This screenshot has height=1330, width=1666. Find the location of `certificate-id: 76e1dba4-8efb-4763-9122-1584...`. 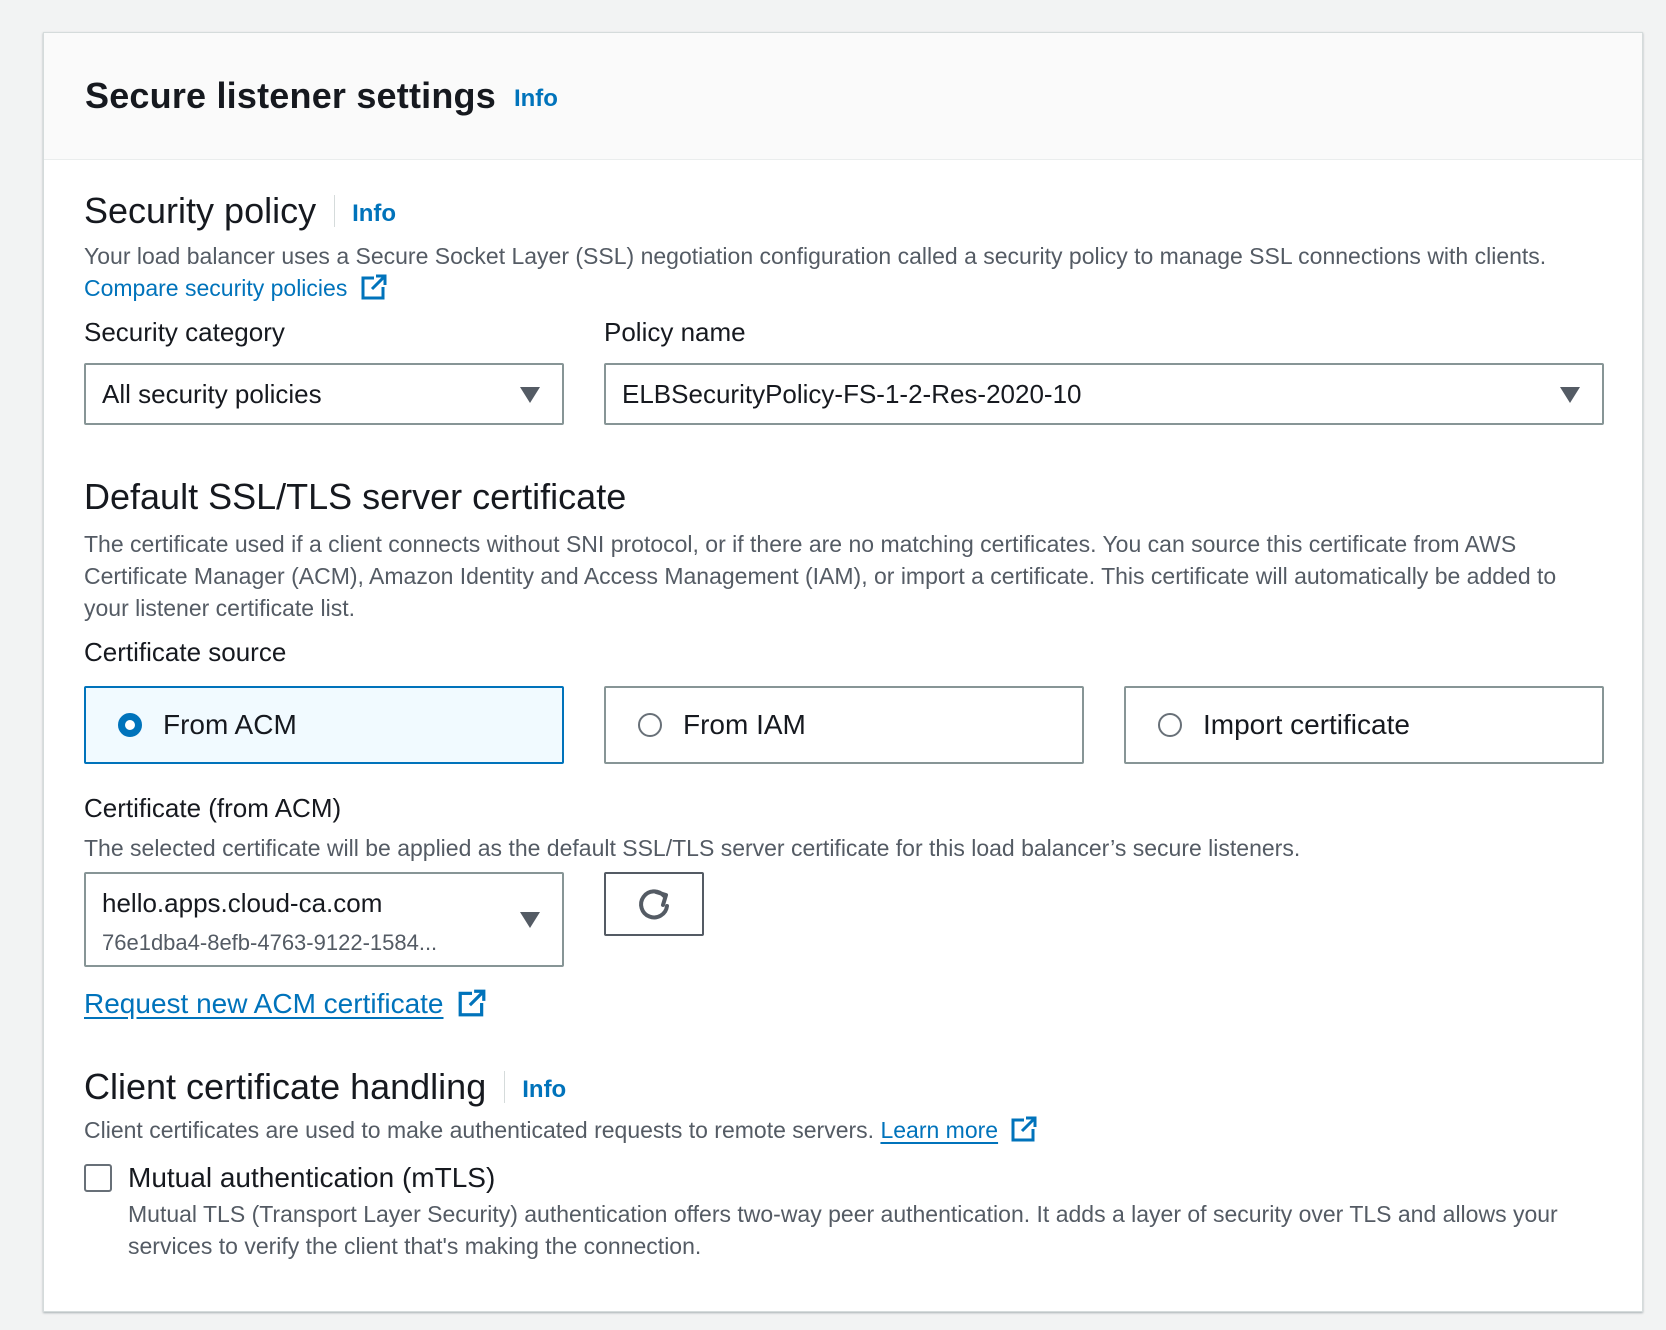

certificate-id: 76e1dba4-8efb-4763-9122-1584... is located at coordinates (270, 942).